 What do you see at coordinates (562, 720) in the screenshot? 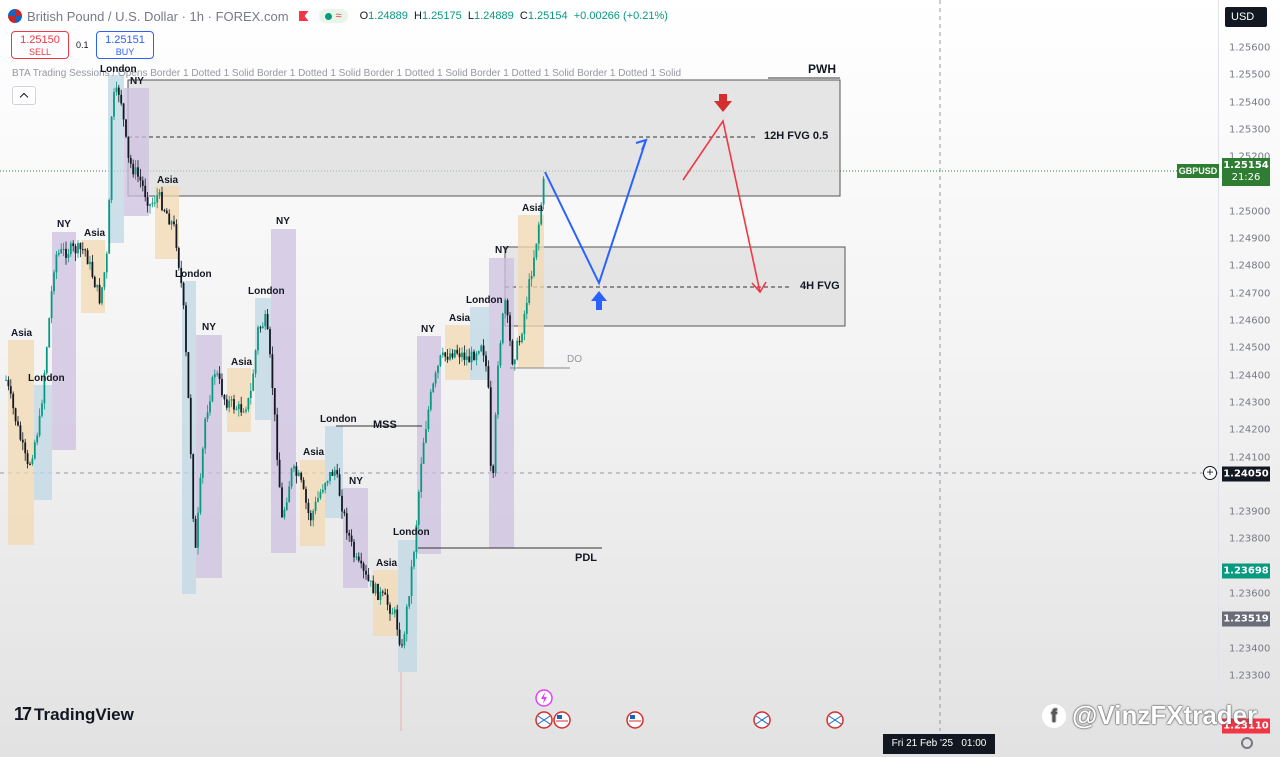
I see `us-flag-icon` at bounding box center [562, 720].